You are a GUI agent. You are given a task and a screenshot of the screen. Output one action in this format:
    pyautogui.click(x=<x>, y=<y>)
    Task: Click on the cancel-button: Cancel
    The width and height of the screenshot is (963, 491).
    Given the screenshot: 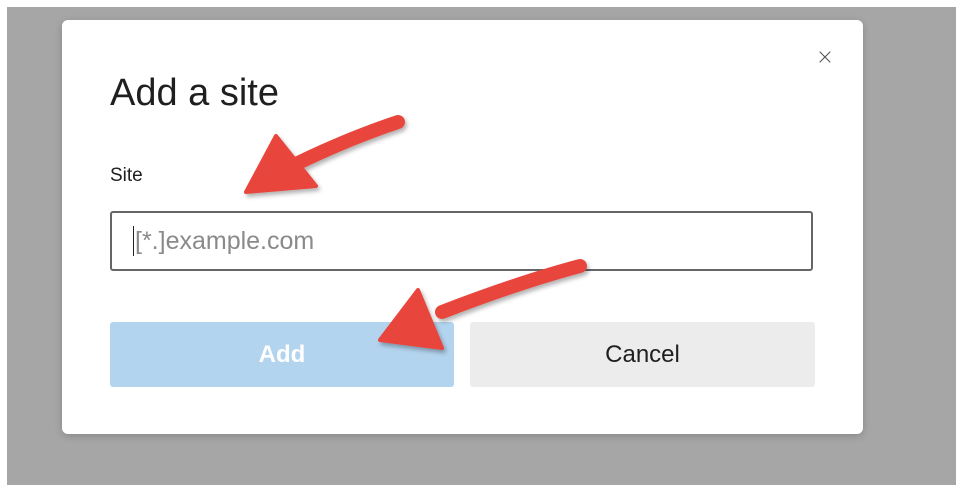 What is the action you would take?
    pyautogui.click(x=642, y=354)
    